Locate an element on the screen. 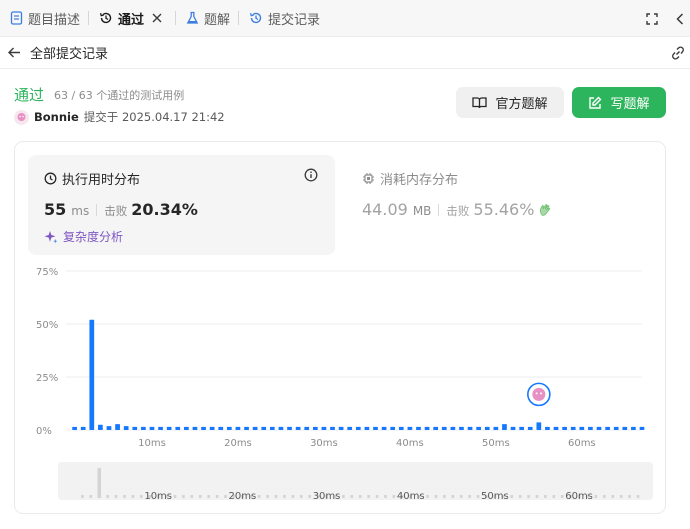 The height and width of the screenshot is (529, 690). chevron-left-icon is located at coordinates (680, 18).